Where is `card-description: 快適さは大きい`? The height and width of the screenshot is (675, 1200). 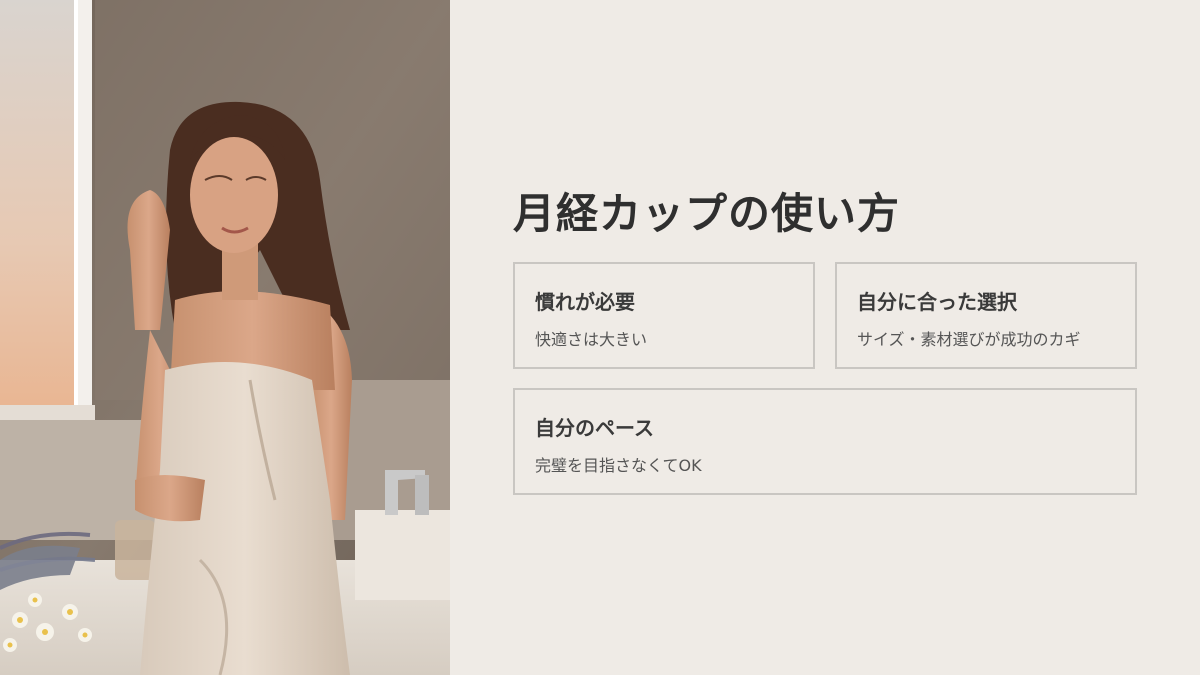
card-description: 快適さは大きい is located at coordinates (591, 339).